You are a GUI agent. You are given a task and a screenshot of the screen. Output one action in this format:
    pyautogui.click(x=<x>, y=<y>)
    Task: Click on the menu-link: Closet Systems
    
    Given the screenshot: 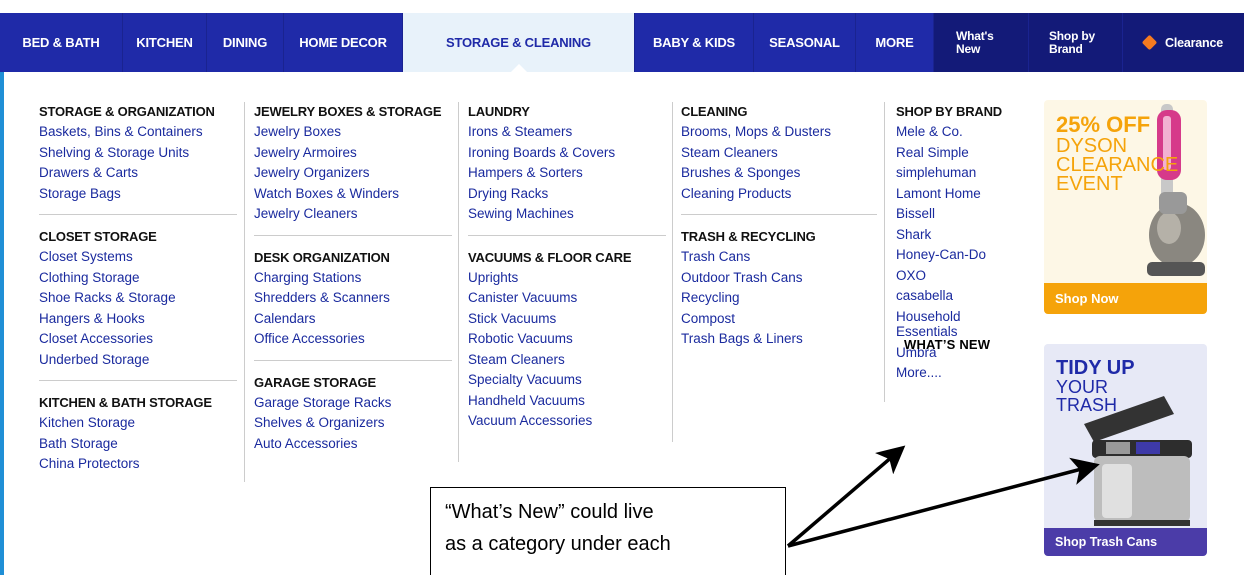 What is the action you would take?
    pyautogui.click(x=138, y=257)
    